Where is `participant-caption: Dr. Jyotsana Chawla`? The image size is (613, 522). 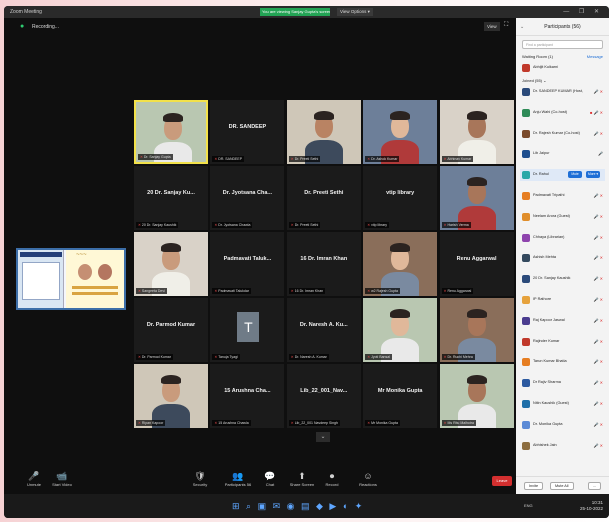 participant-caption: Dr. Jyotsana Chawla is located at coordinates (232, 225).